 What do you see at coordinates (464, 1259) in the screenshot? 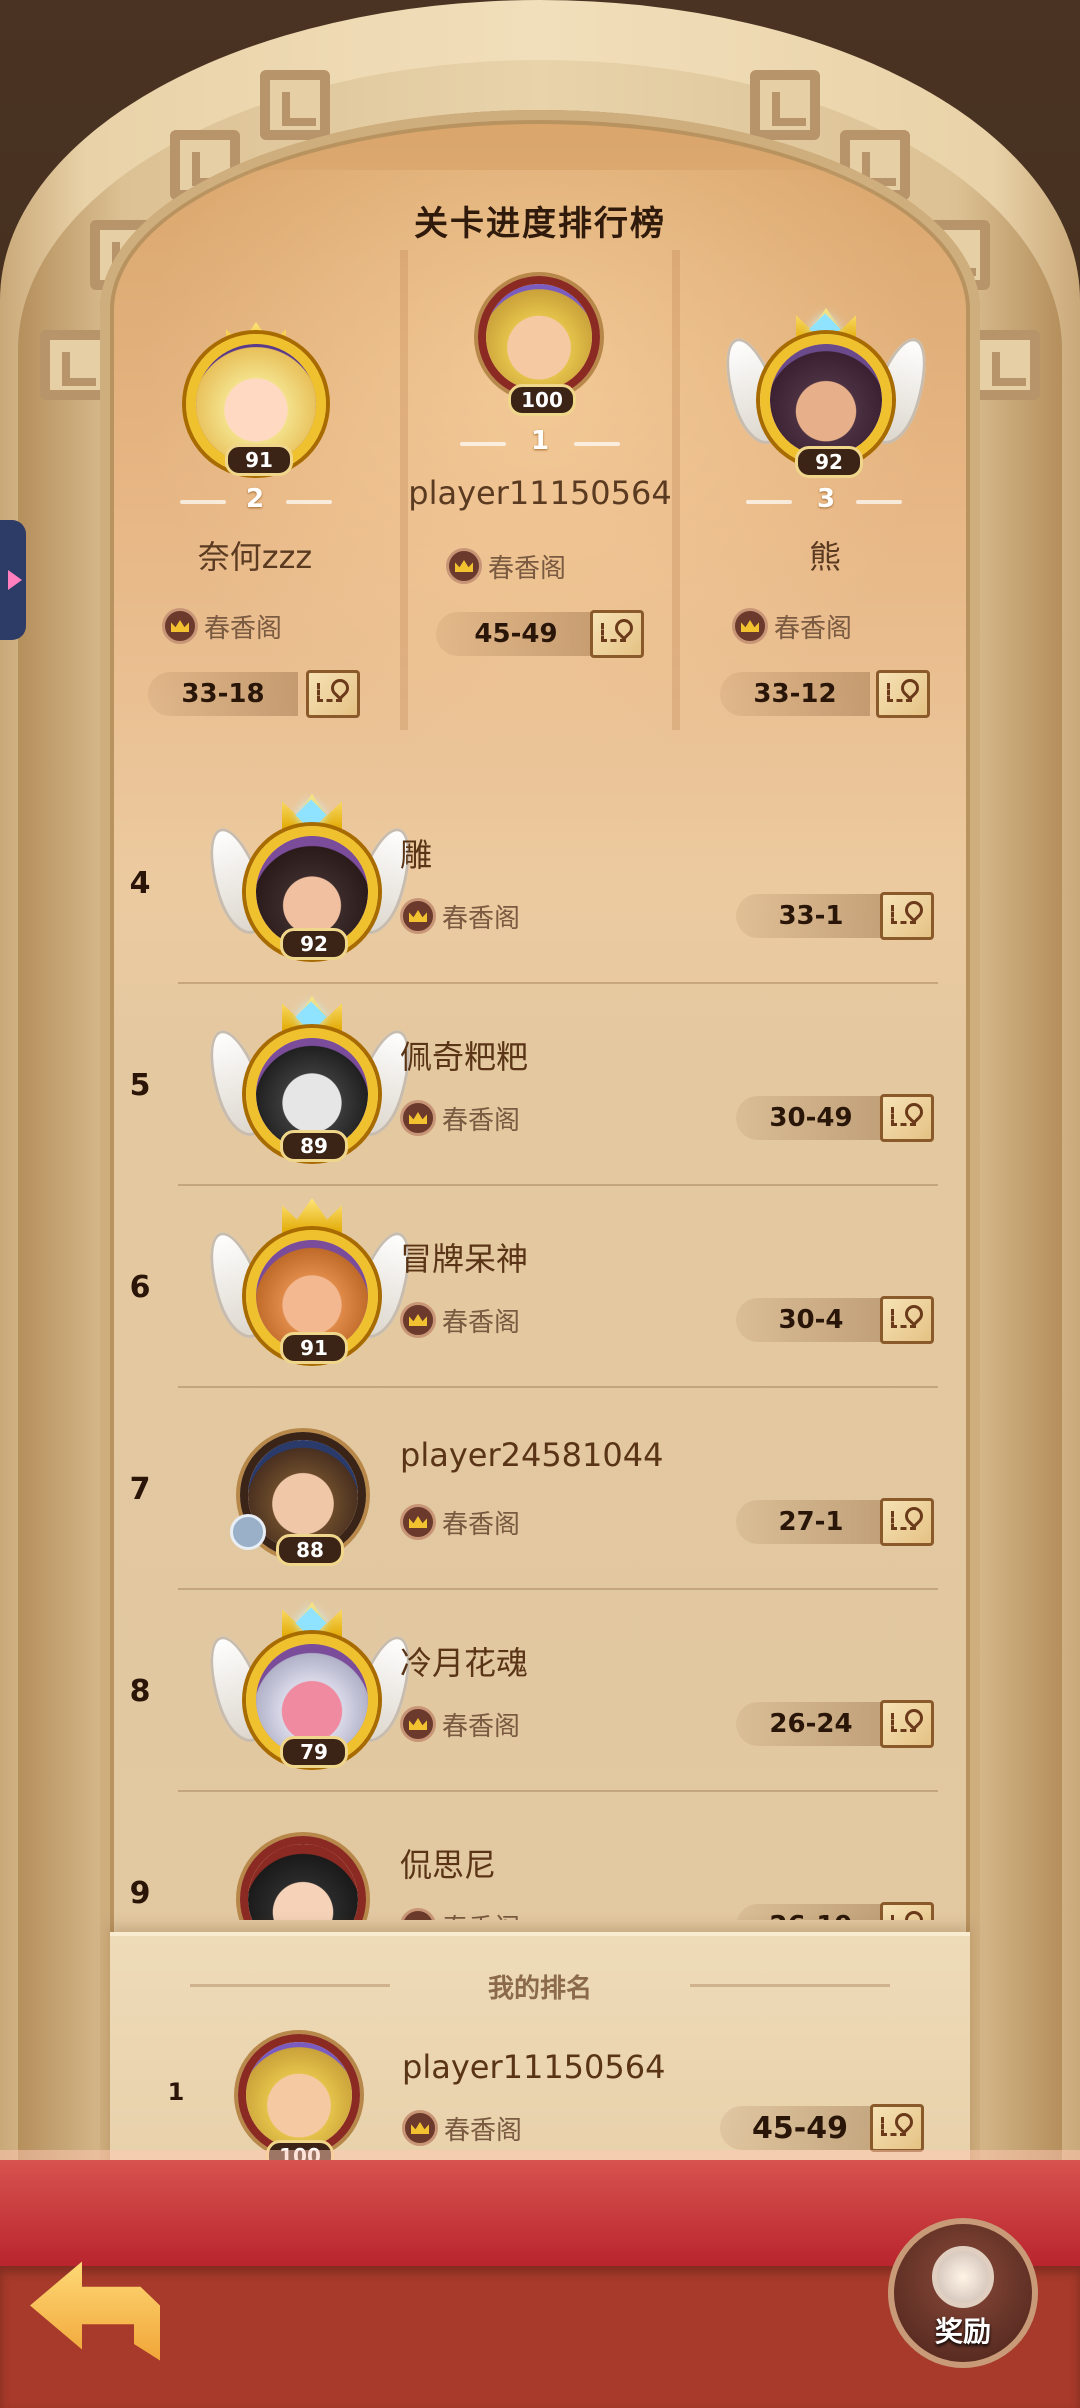
I see `player-name: 冒牌呆神` at bounding box center [464, 1259].